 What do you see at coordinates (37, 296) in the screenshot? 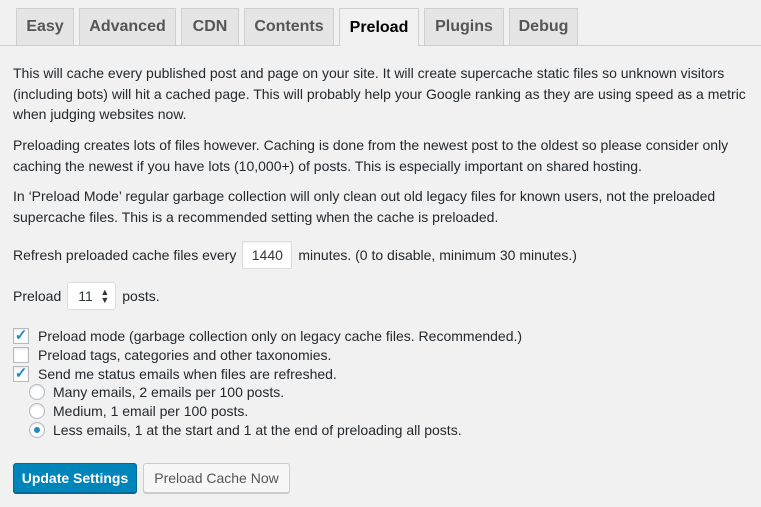
I see `preload-count-label: Preload` at bounding box center [37, 296].